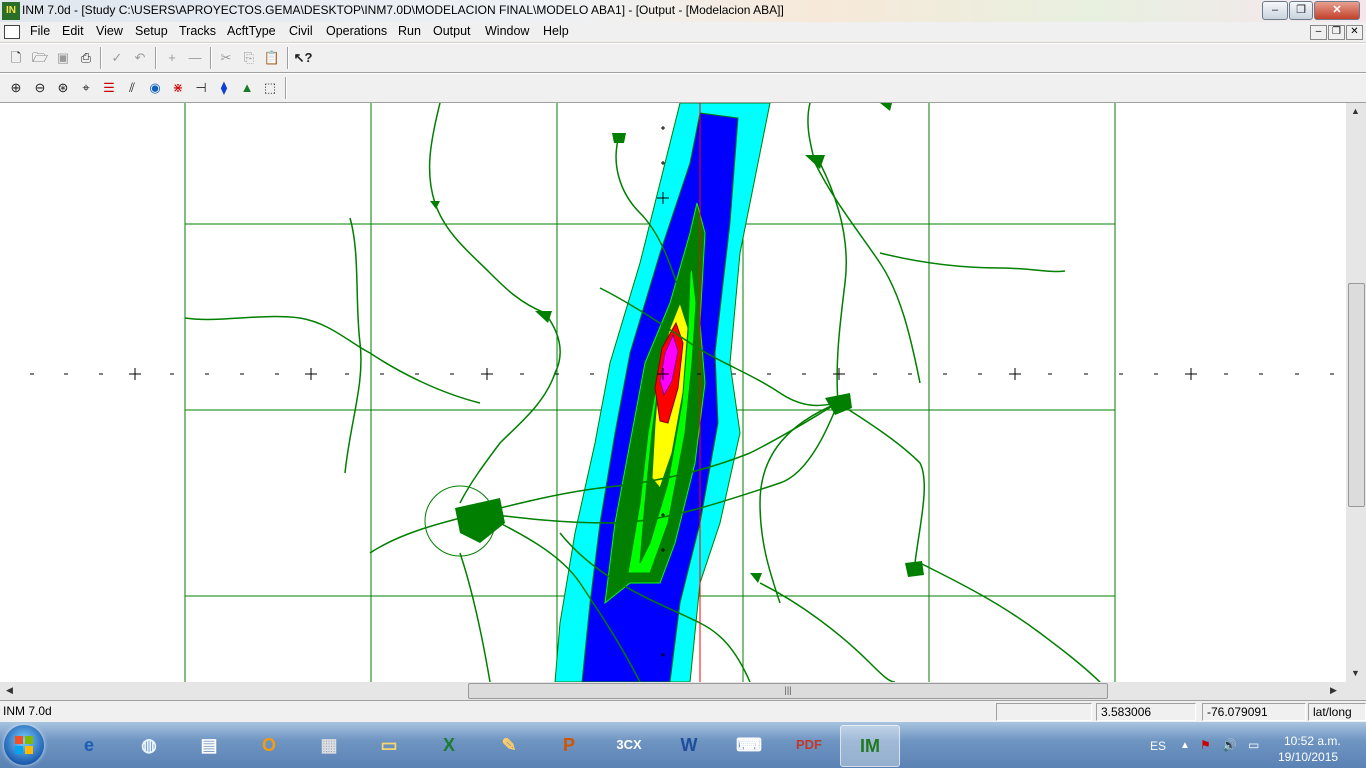 This screenshot has width=1366, height=768. Describe the element at coordinates (1312, 741) in the screenshot. I see `clock-time: 10:52 a.m.` at that location.